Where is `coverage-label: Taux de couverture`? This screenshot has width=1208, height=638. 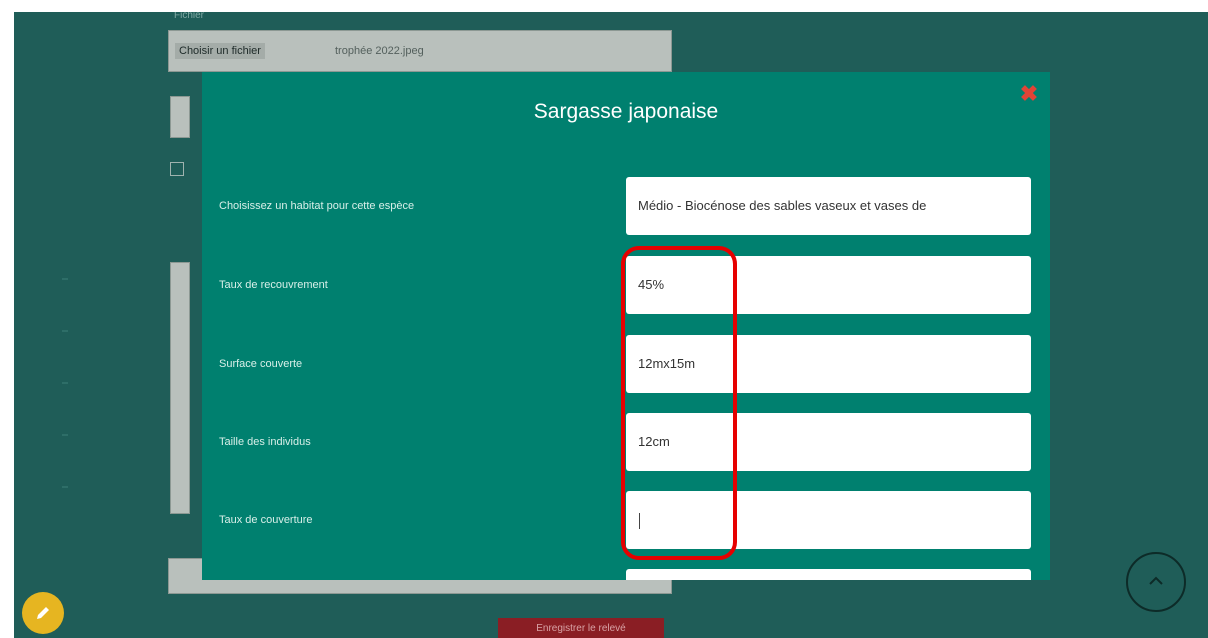 coverage-label: Taux de couverture is located at coordinates (266, 520).